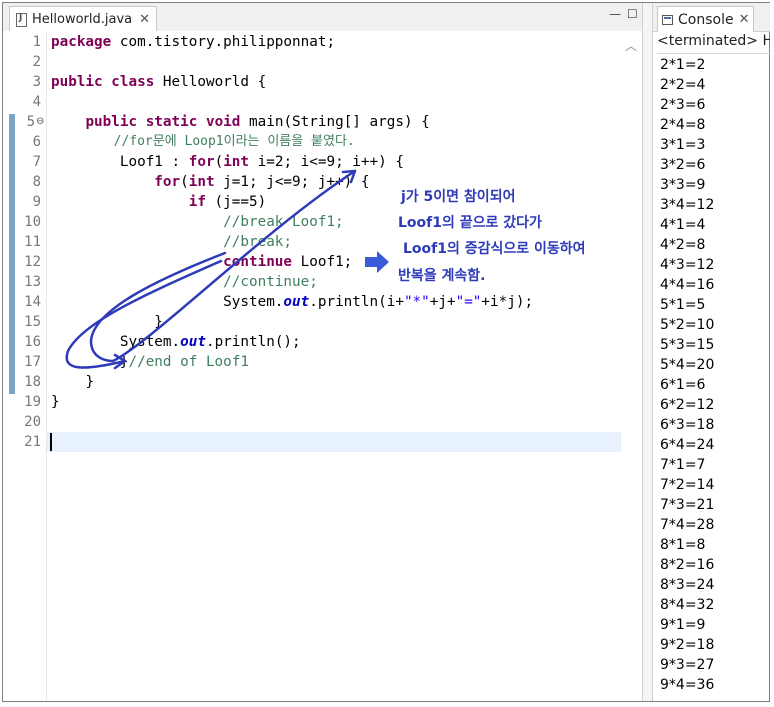  I want to click on console-output-line: 3*1=3, so click(683, 145).